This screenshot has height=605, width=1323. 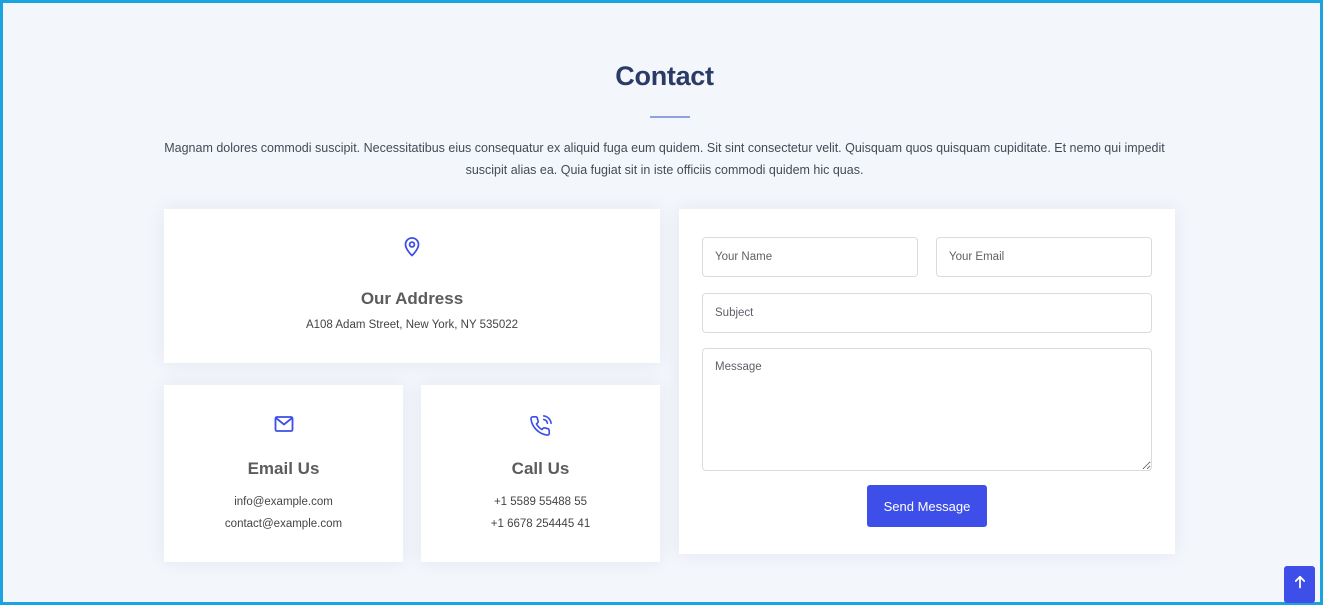 I want to click on address-heading: Our Address, so click(x=412, y=298).